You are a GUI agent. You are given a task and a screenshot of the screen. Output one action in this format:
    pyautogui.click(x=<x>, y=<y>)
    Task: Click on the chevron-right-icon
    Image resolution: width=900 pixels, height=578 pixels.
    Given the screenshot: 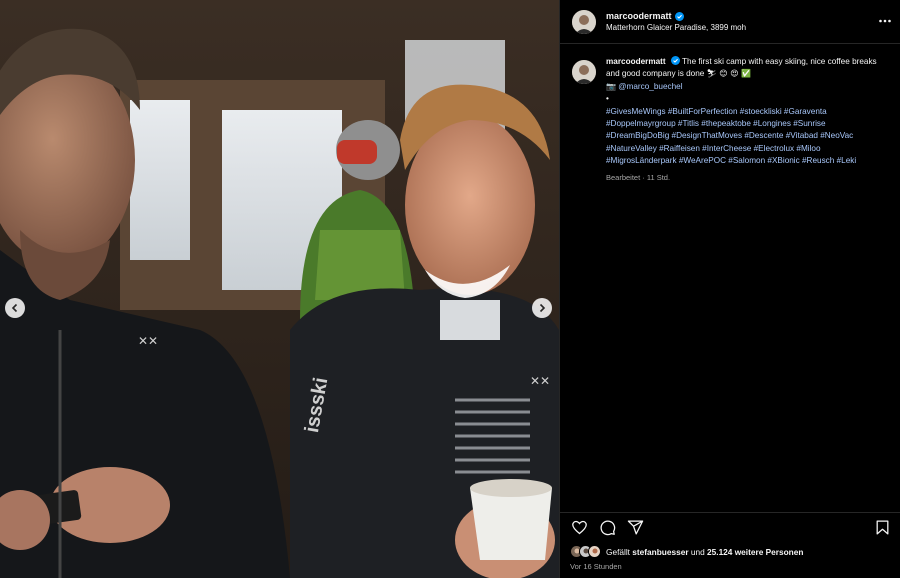 What is the action you would take?
    pyautogui.click(x=542, y=308)
    